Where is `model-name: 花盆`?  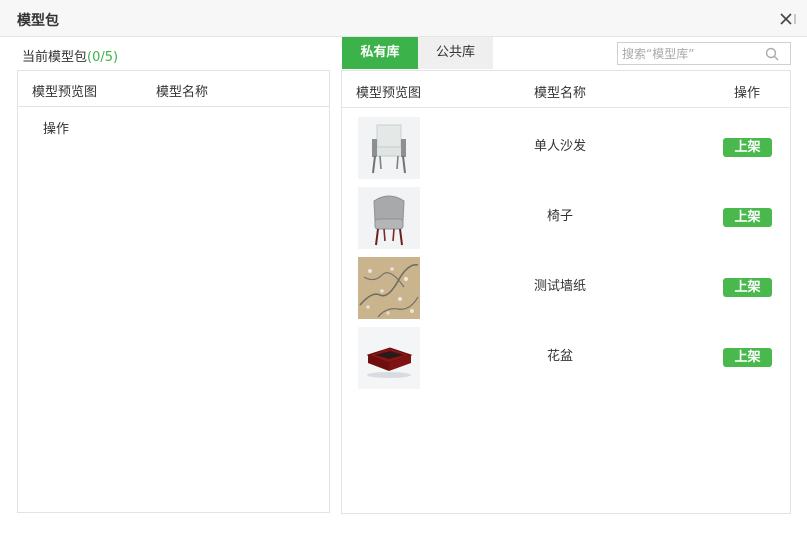 model-name: 花盆 is located at coordinates (559, 356).